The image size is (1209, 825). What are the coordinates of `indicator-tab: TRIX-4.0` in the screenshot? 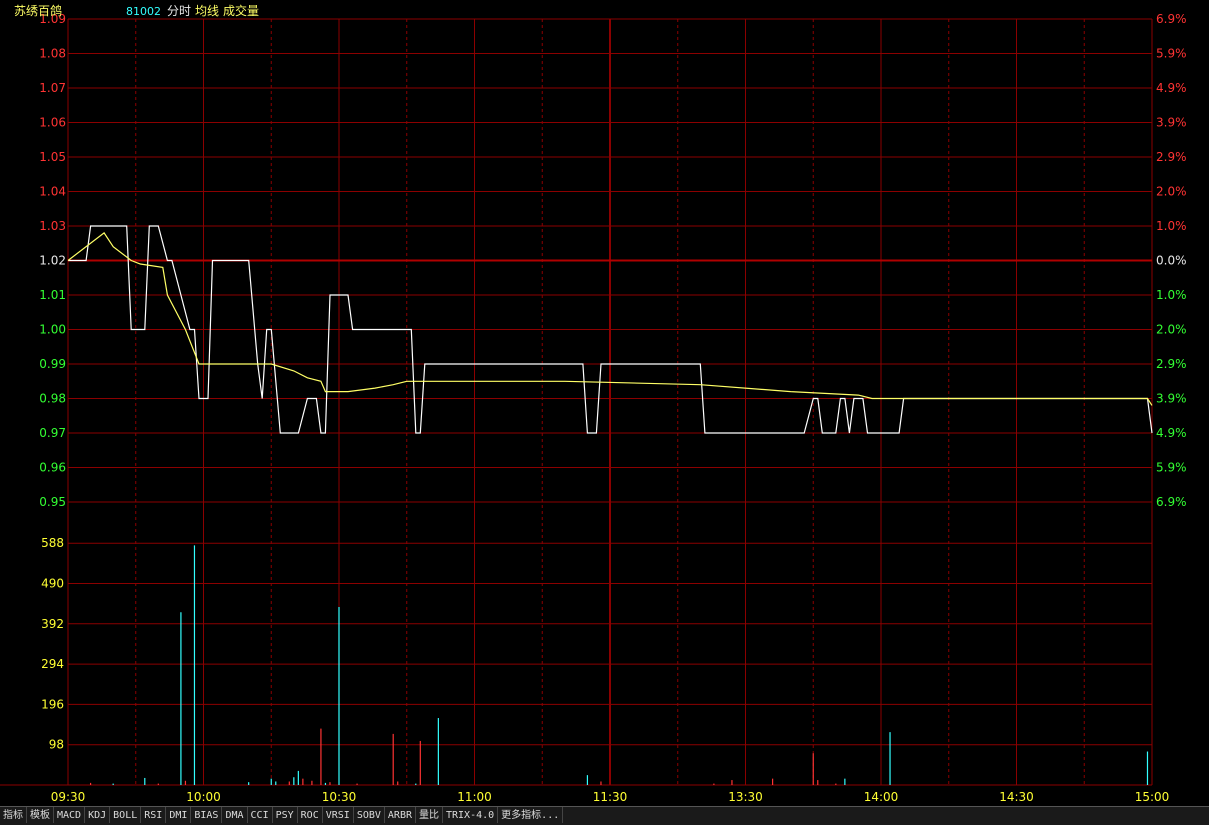 It's located at (471, 815).